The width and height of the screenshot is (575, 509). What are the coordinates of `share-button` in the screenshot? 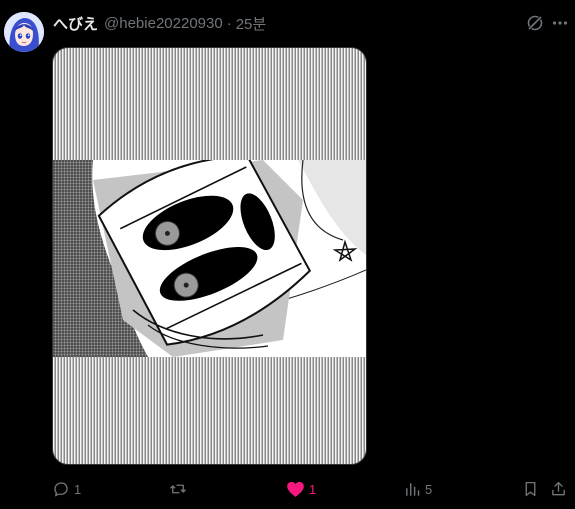 It's located at (558, 489).